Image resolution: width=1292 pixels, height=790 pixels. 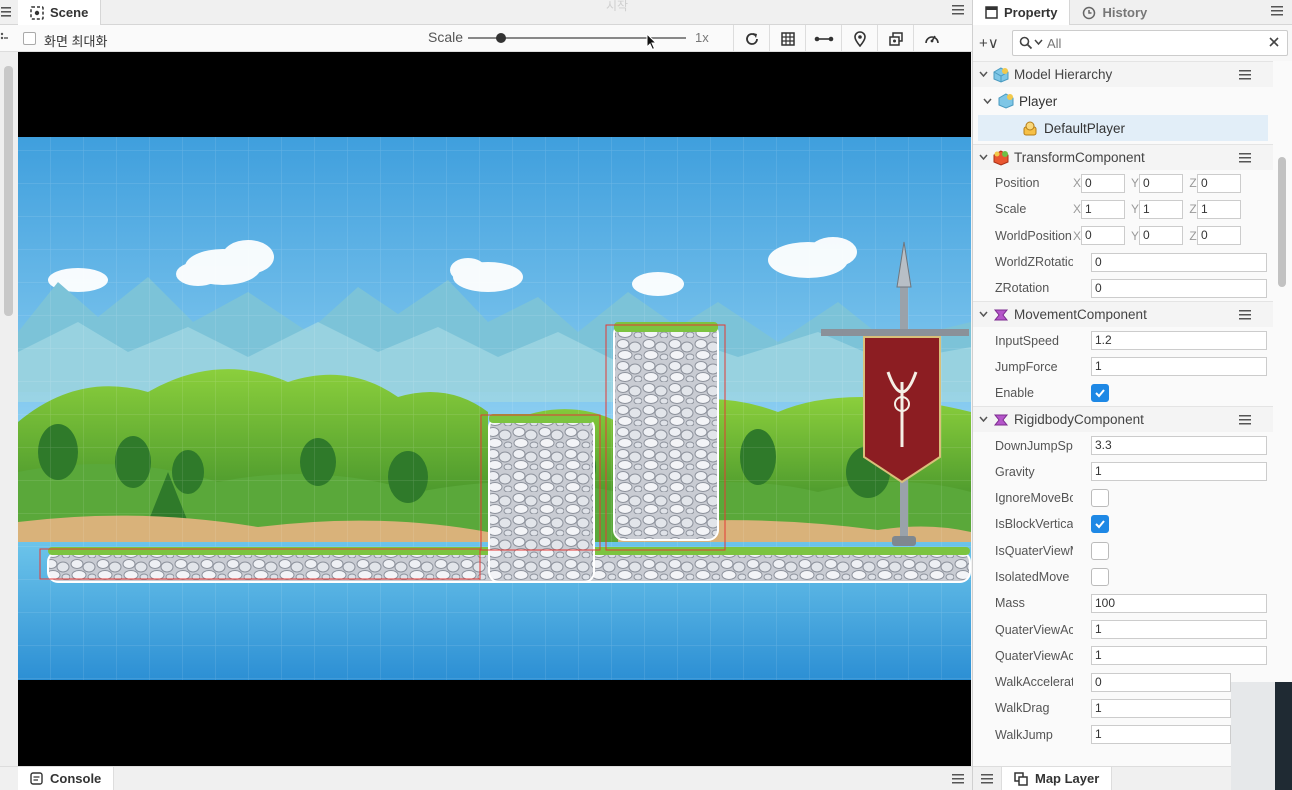 What do you see at coordinates (1022, 12) in the screenshot?
I see `tab-property: Property` at bounding box center [1022, 12].